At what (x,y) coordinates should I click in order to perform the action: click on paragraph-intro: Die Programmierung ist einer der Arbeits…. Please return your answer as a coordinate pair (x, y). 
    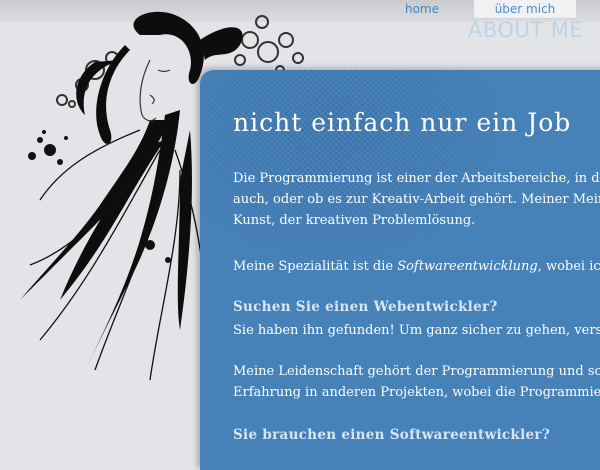
    Looking at the image, I should click on (416, 199).